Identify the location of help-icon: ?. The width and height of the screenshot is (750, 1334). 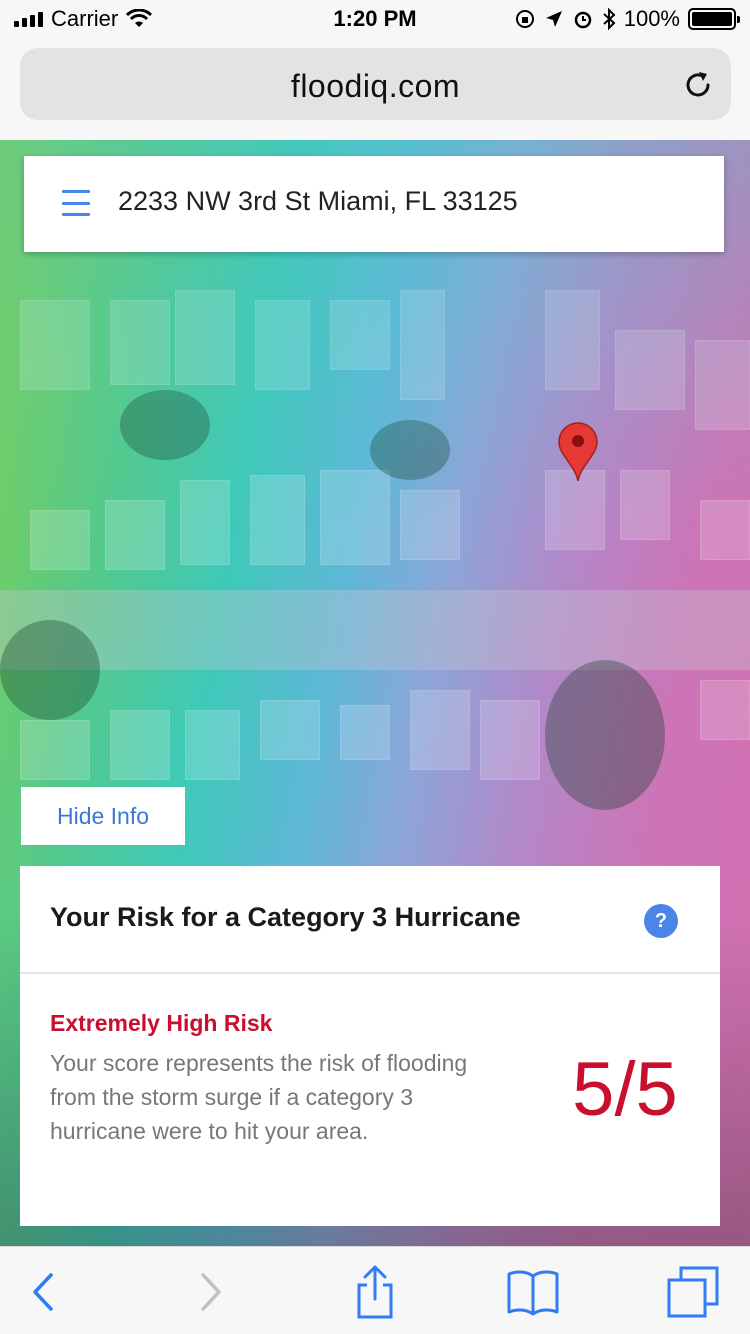
(661, 921).